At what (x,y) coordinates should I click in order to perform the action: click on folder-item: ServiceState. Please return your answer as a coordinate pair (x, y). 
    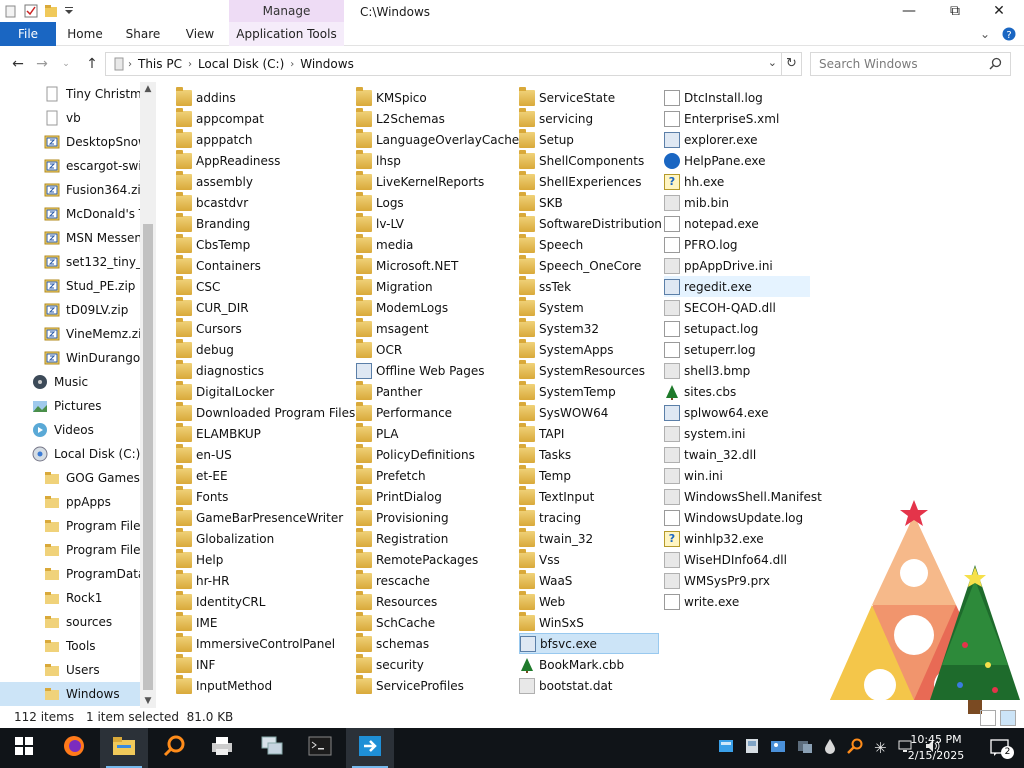
    Looking at the image, I should click on (567, 97).